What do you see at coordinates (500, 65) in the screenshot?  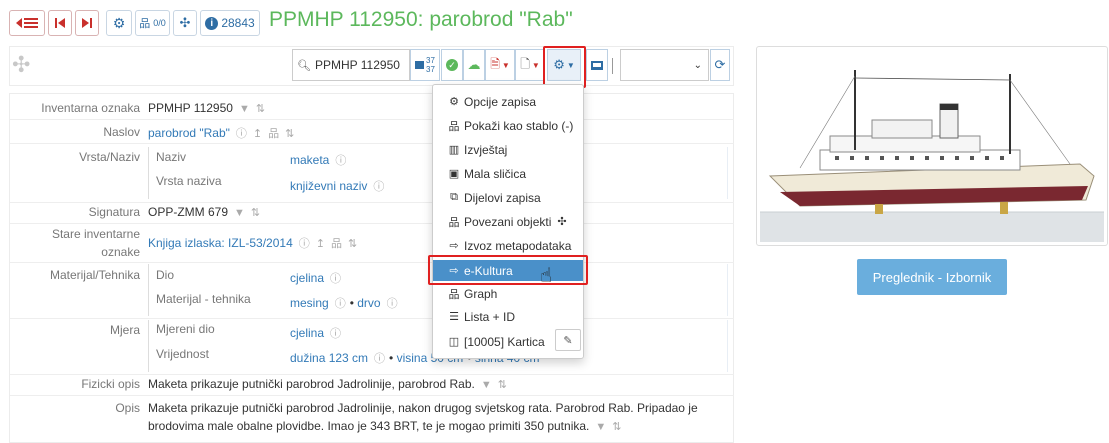 I see `pdf-dropdown-button: 🗎 ▼` at bounding box center [500, 65].